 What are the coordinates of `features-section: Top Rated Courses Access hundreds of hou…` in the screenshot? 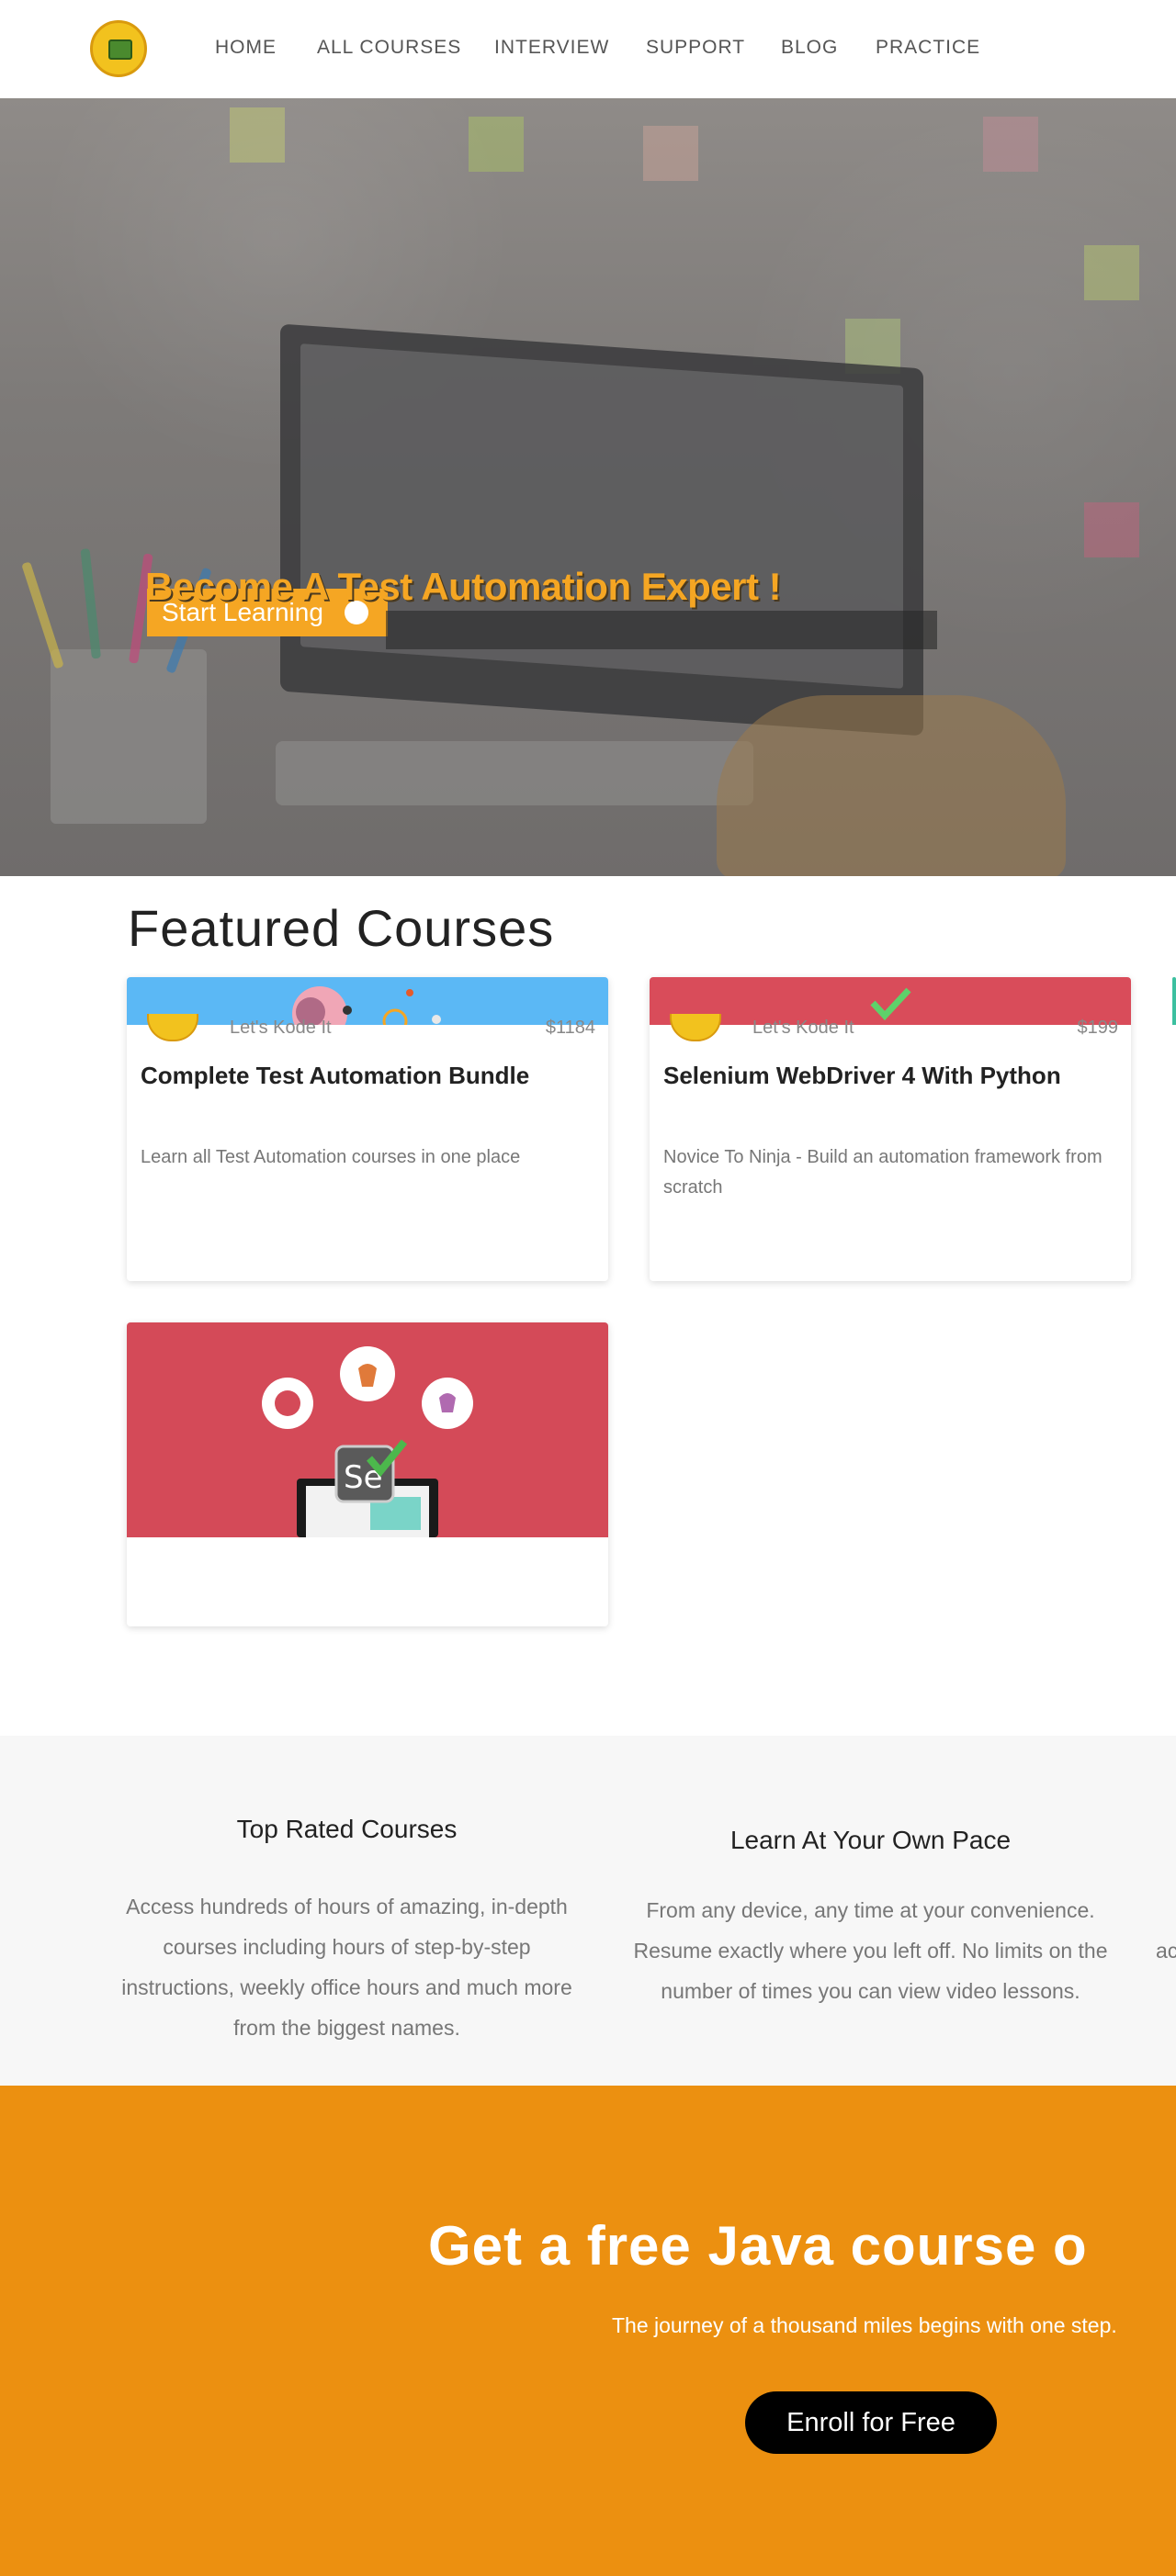 It's located at (588, 1911).